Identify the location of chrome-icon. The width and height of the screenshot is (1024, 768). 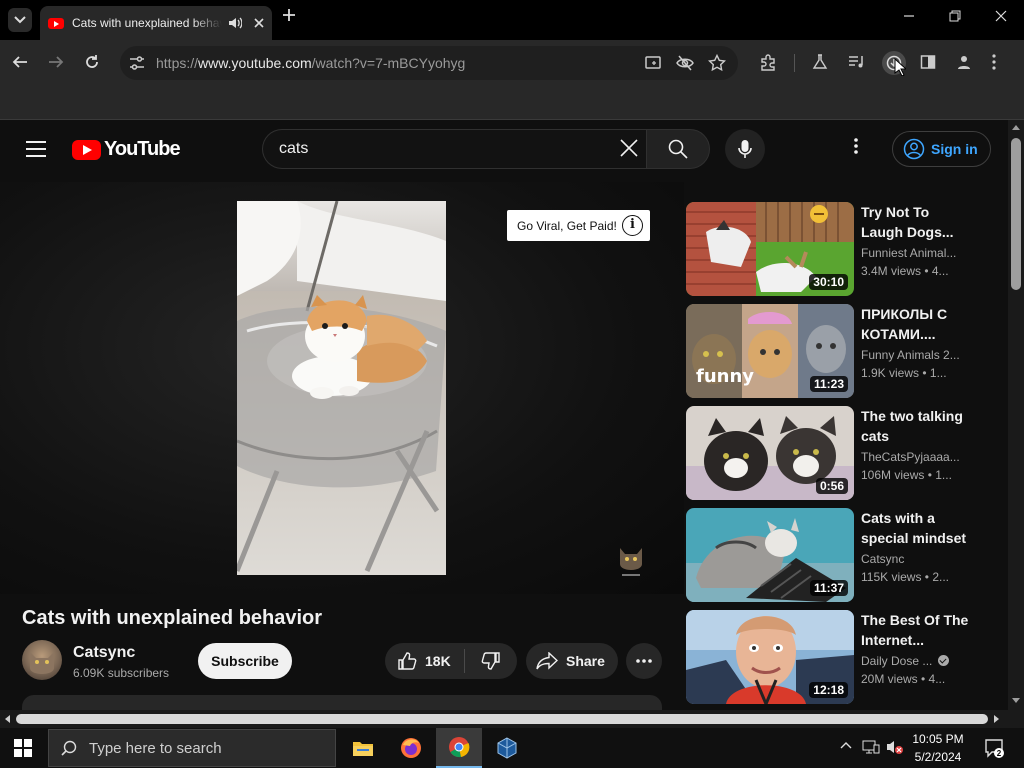
(459, 748).